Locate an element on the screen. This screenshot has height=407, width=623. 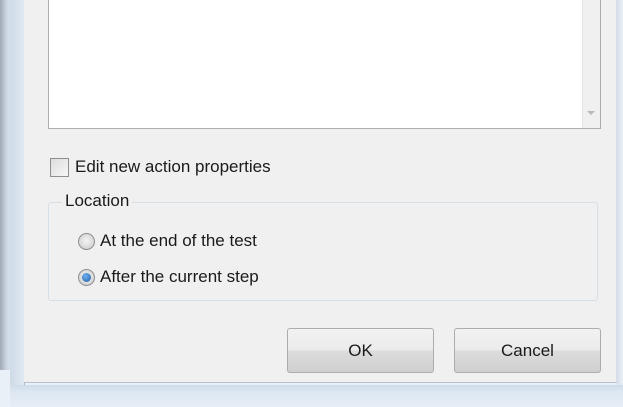
cancel-button: Cancel is located at coordinates (527, 350).